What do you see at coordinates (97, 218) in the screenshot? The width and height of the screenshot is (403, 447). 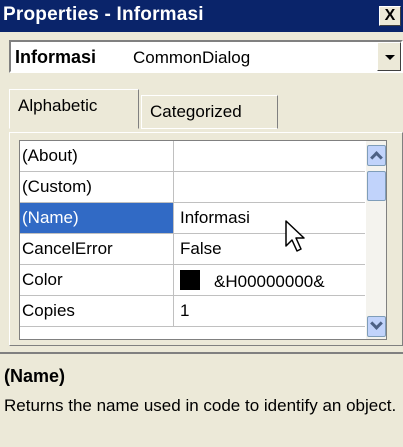 I see `property-name: (Name)` at bounding box center [97, 218].